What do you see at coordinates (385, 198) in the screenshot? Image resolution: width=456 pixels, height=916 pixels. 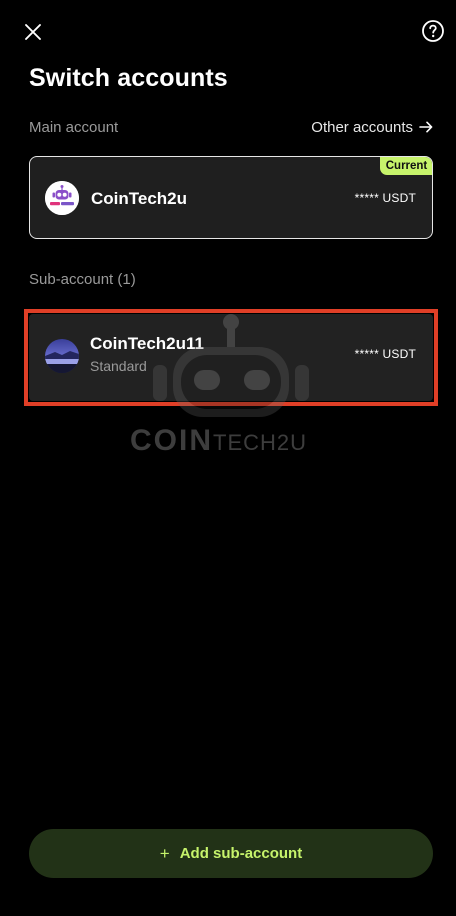 I see `main-account-balance: ***** USDT` at bounding box center [385, 198].